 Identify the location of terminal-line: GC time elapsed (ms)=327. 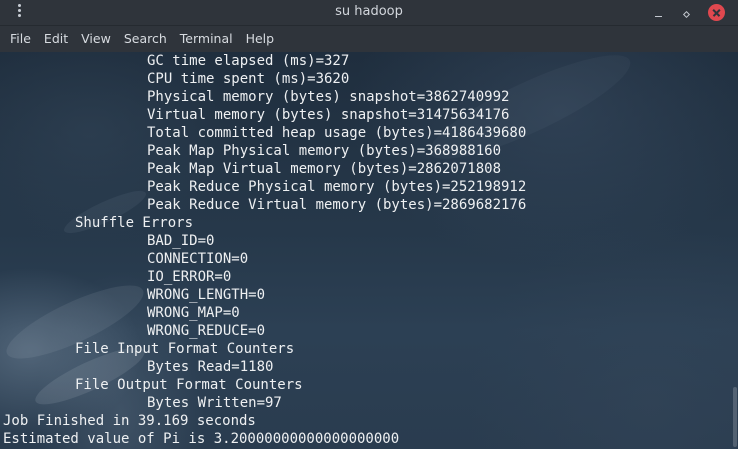
(248, 61).